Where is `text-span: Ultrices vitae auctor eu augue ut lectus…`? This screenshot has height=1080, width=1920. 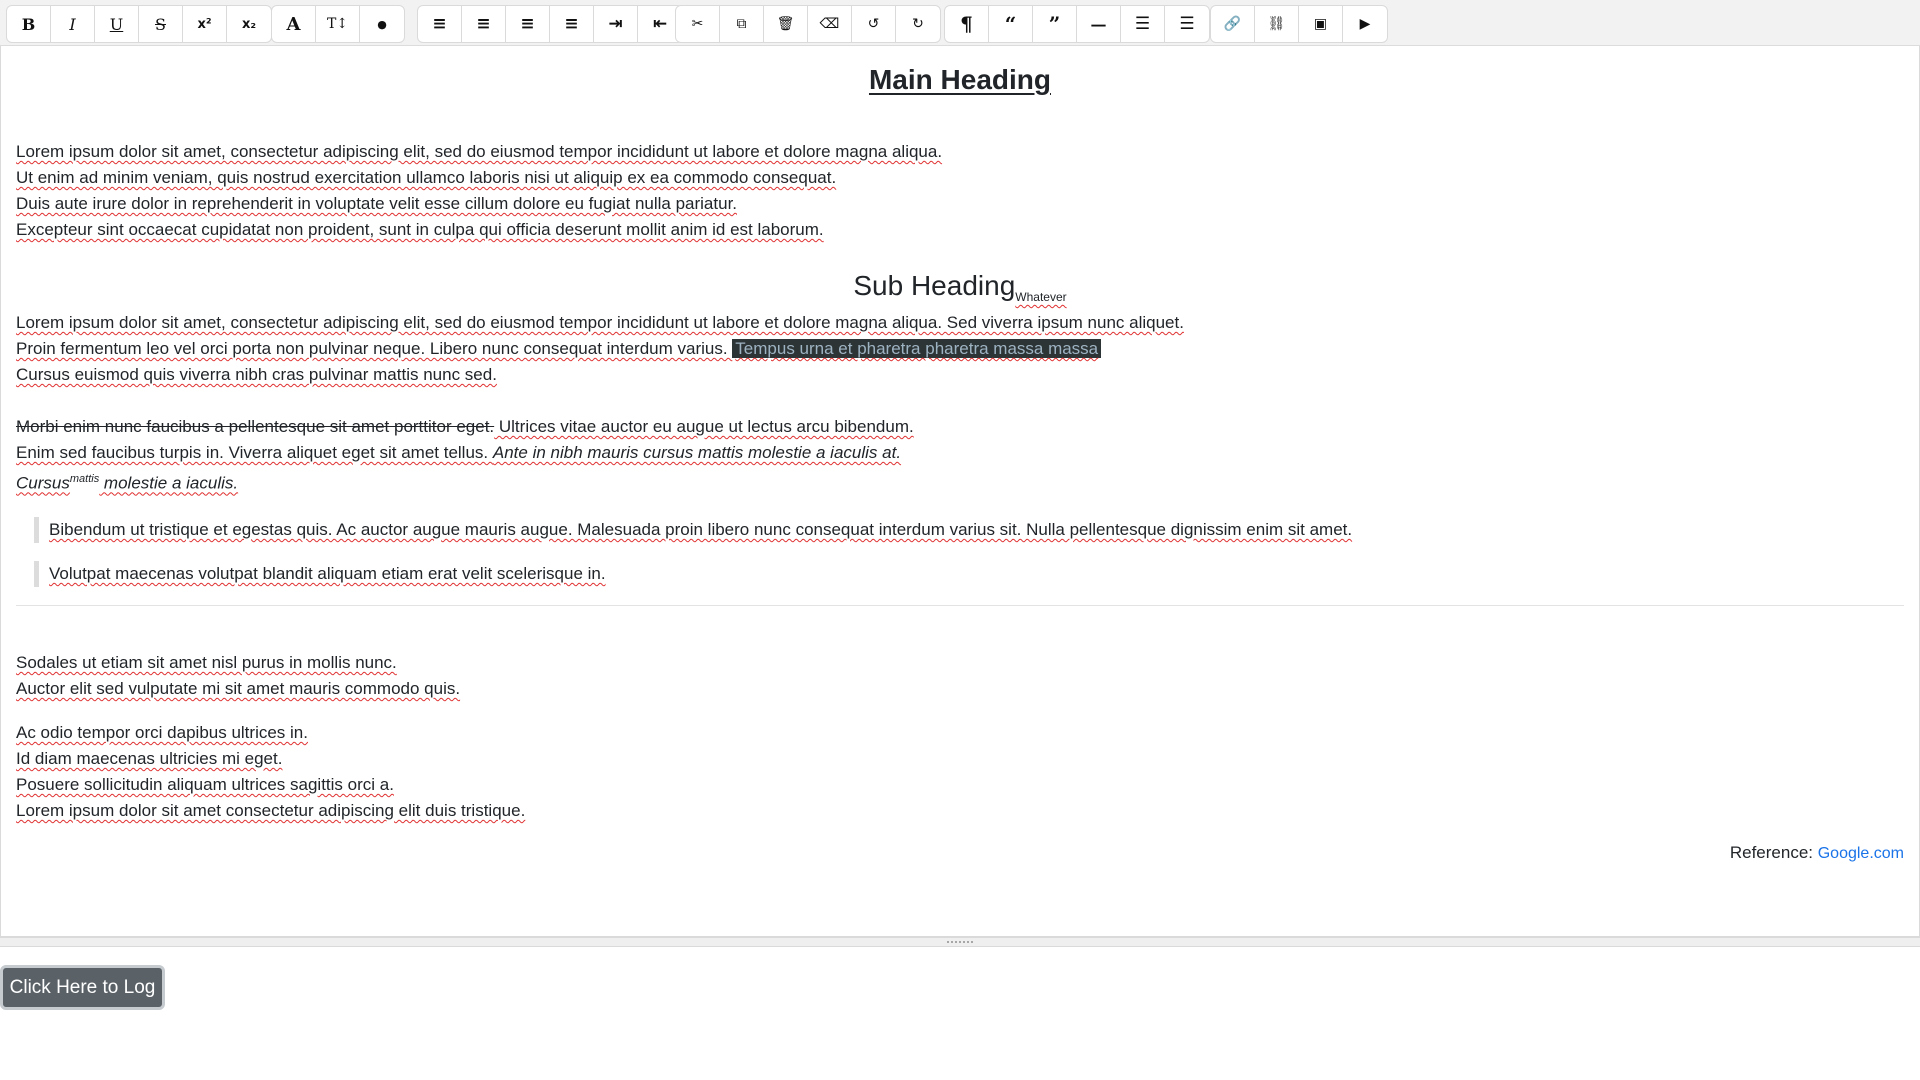
text-span: Ultrices vitae auctor eu augue ut lectus… is located at coordinates (704, 426).